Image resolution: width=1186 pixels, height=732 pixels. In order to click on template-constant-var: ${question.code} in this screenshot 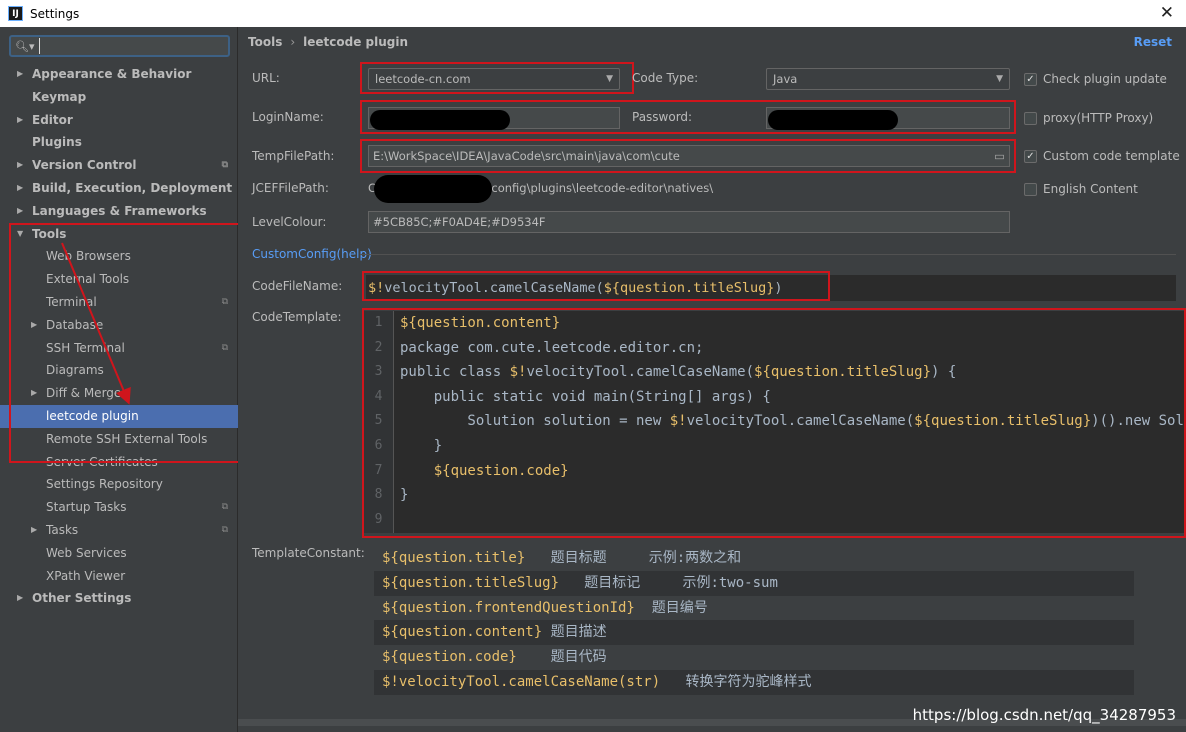, I will do `click(449, 657)`.